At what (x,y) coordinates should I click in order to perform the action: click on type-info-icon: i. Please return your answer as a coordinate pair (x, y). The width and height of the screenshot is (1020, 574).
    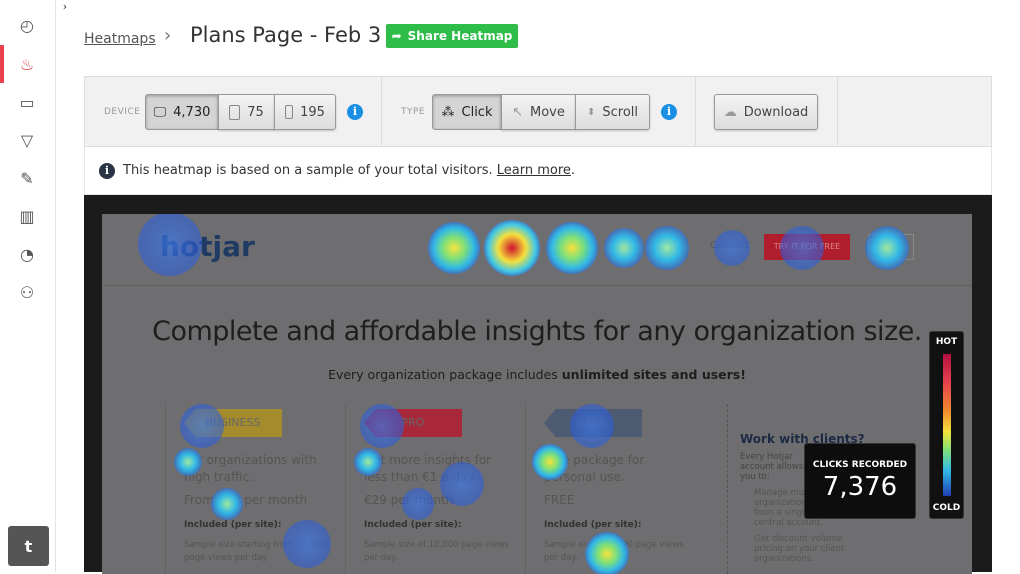
    Looking at the image, I should click on (669, 112).